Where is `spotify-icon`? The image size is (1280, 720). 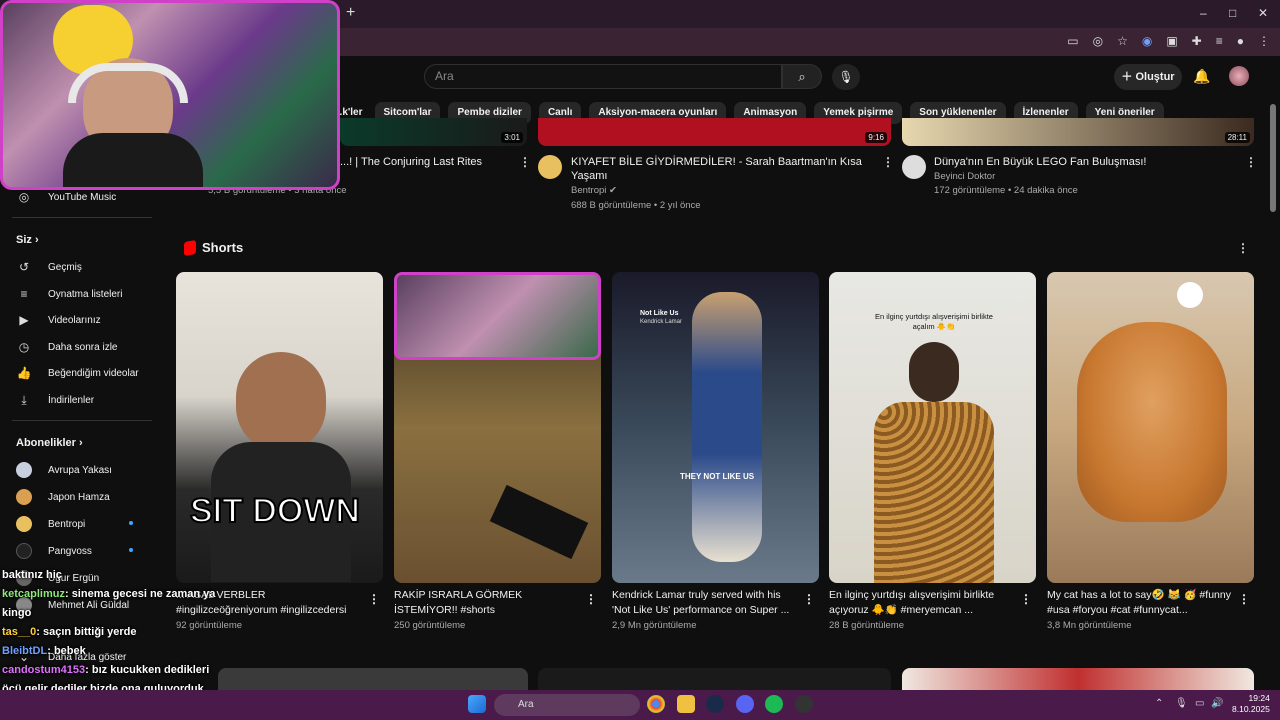
spotify-icon is located at coordinates (774, 704).